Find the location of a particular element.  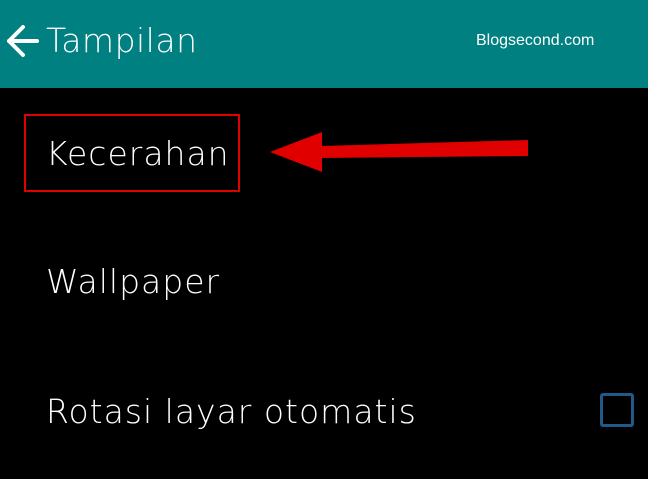

settings-item-label: Kecerahan is located at coordinates (138, 153).